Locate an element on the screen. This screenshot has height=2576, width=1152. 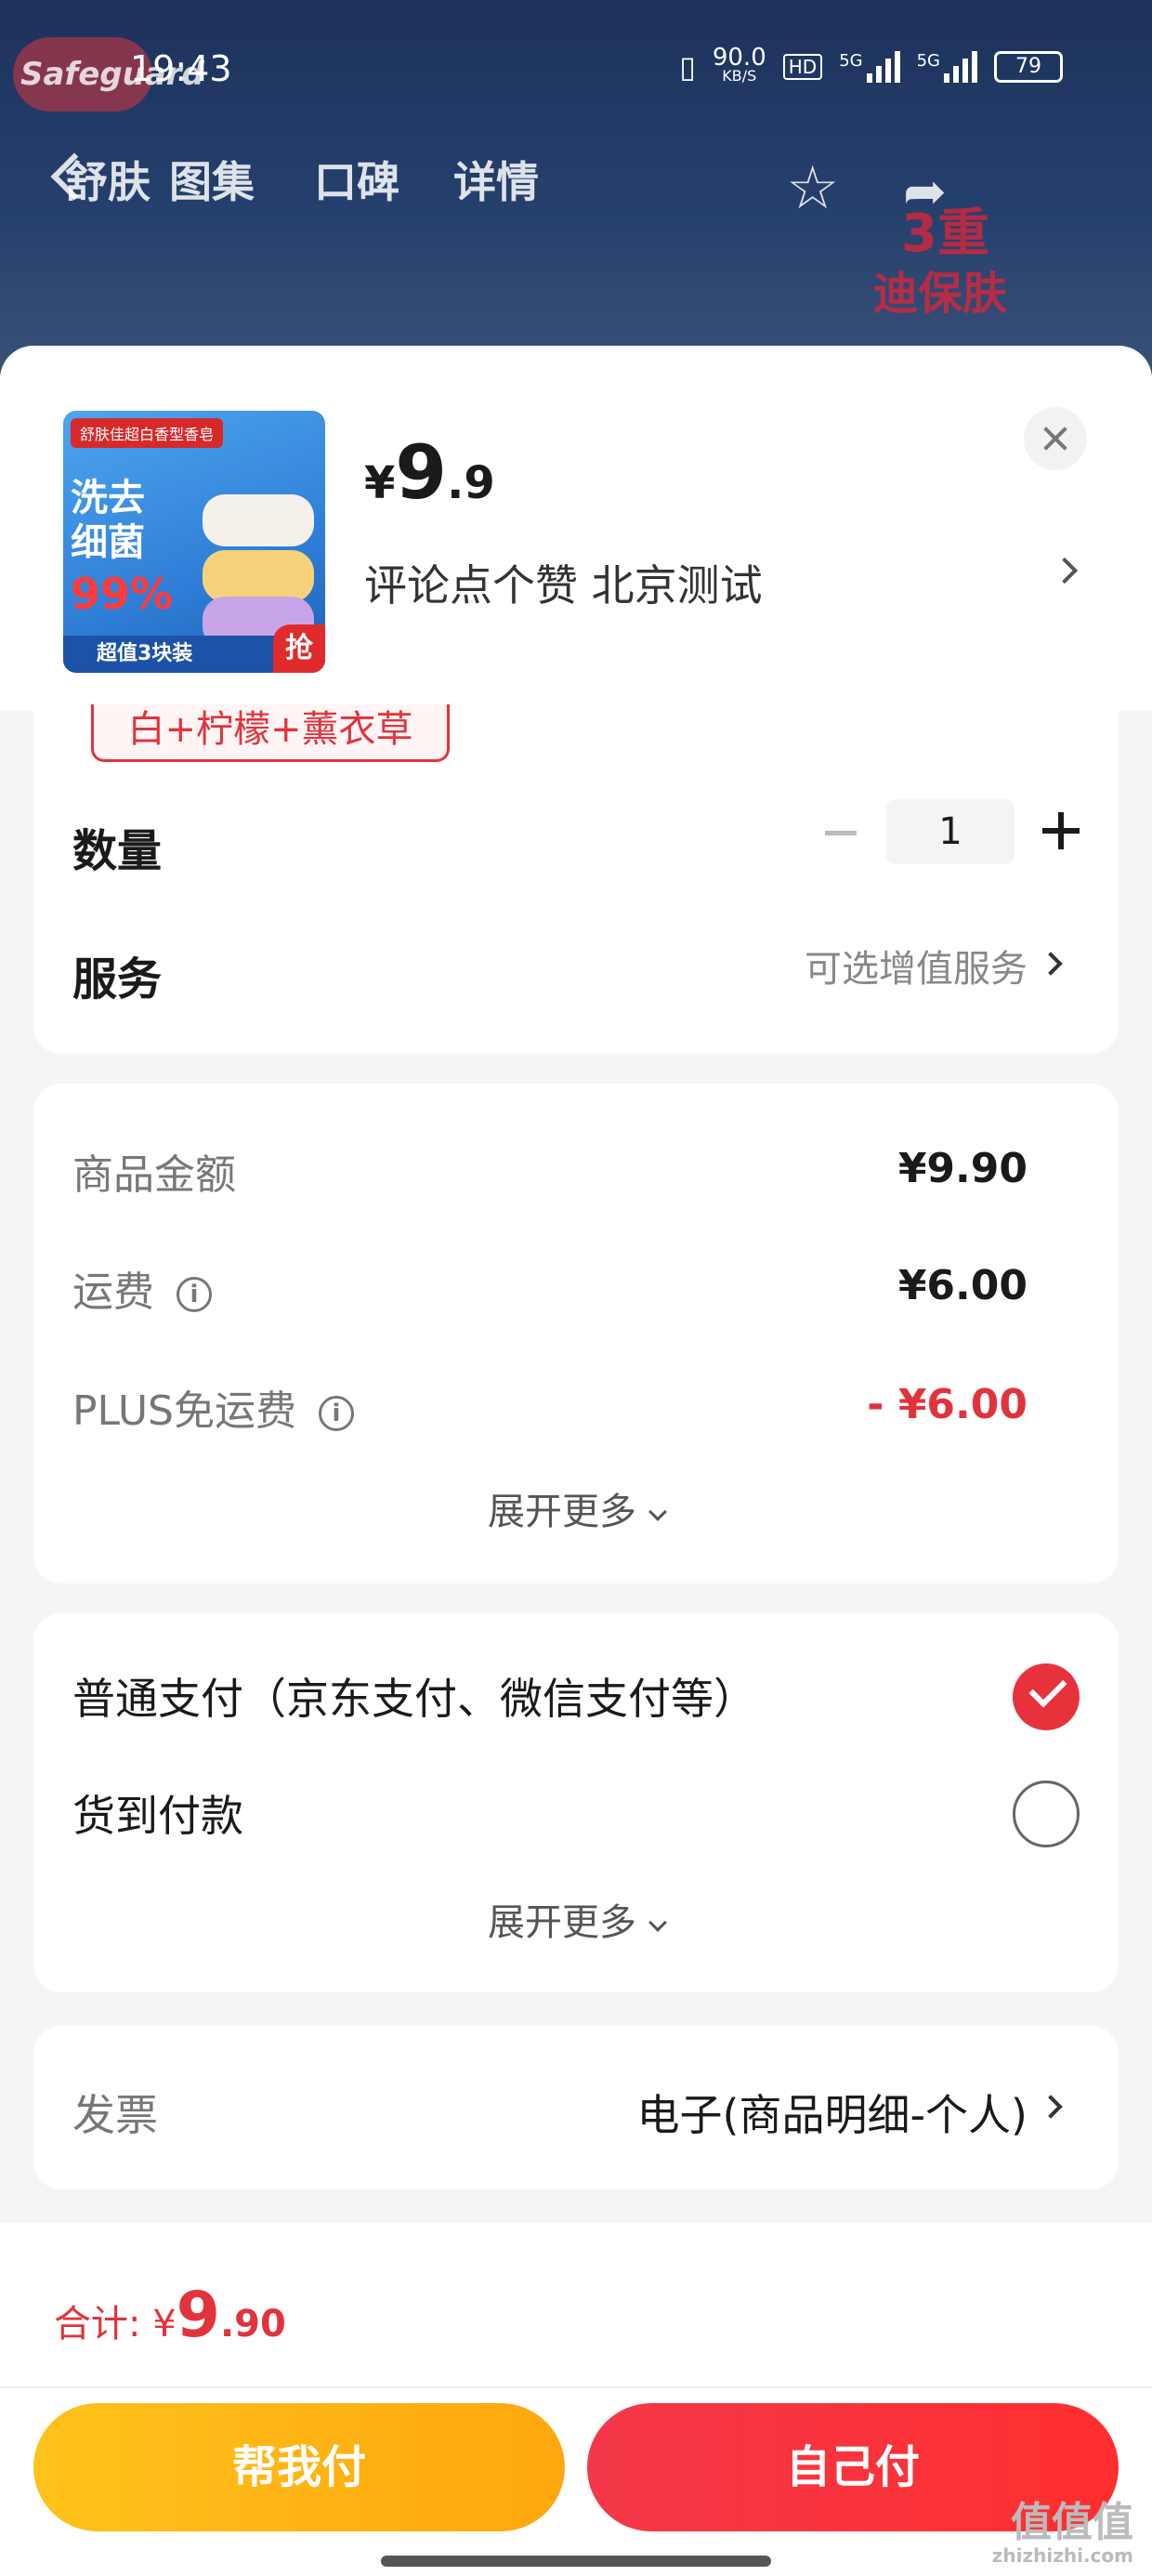
favorite-star-icon: ☆ is located at coordinates (812, 188).